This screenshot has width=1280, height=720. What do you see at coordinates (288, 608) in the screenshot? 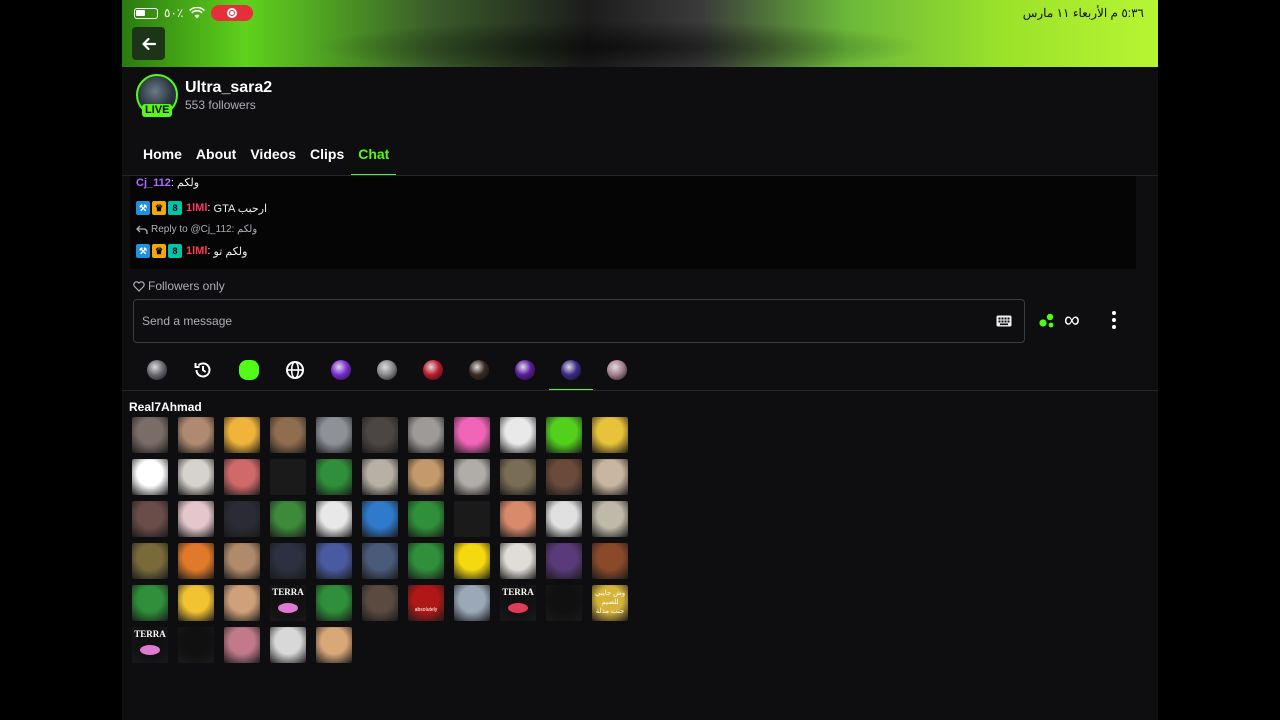
I see `lips-icon` at bounding box center [288, 608].